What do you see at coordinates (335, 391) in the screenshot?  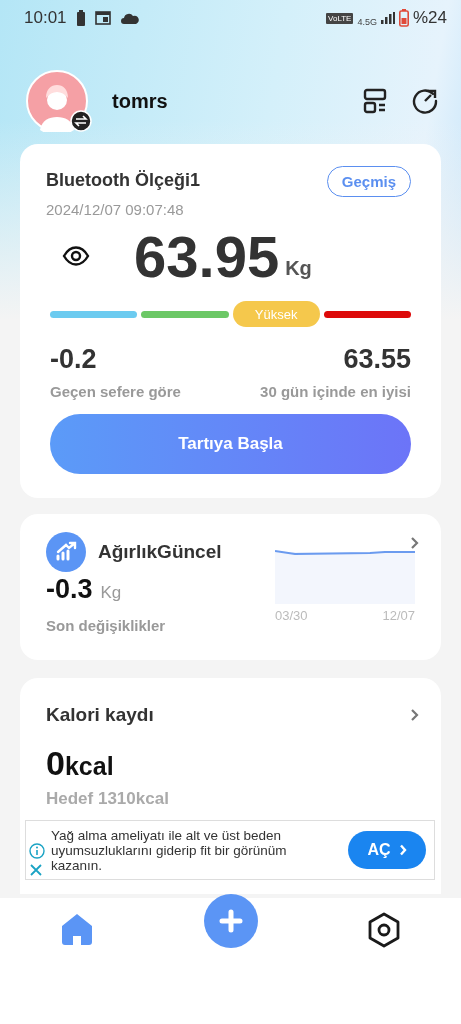 I see `stat-label: 30 gün içinde en iyisi` at bounding box center [335, 391].